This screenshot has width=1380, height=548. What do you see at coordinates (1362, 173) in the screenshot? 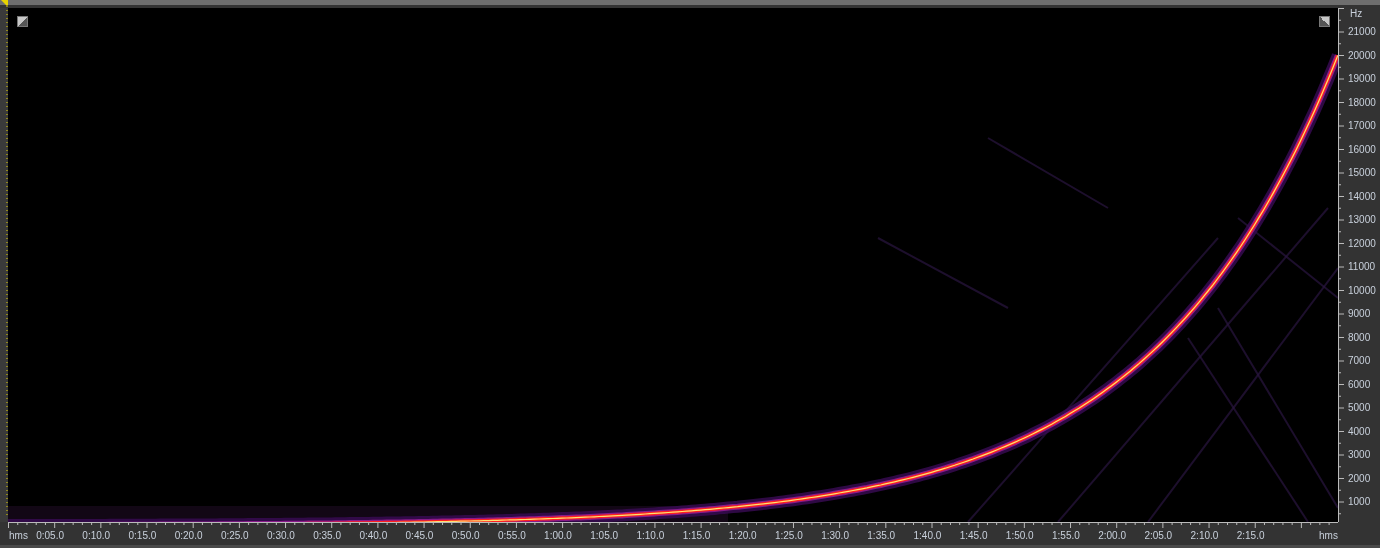
I see `frequency-label: 15000` at bounding box center [1362, 173].